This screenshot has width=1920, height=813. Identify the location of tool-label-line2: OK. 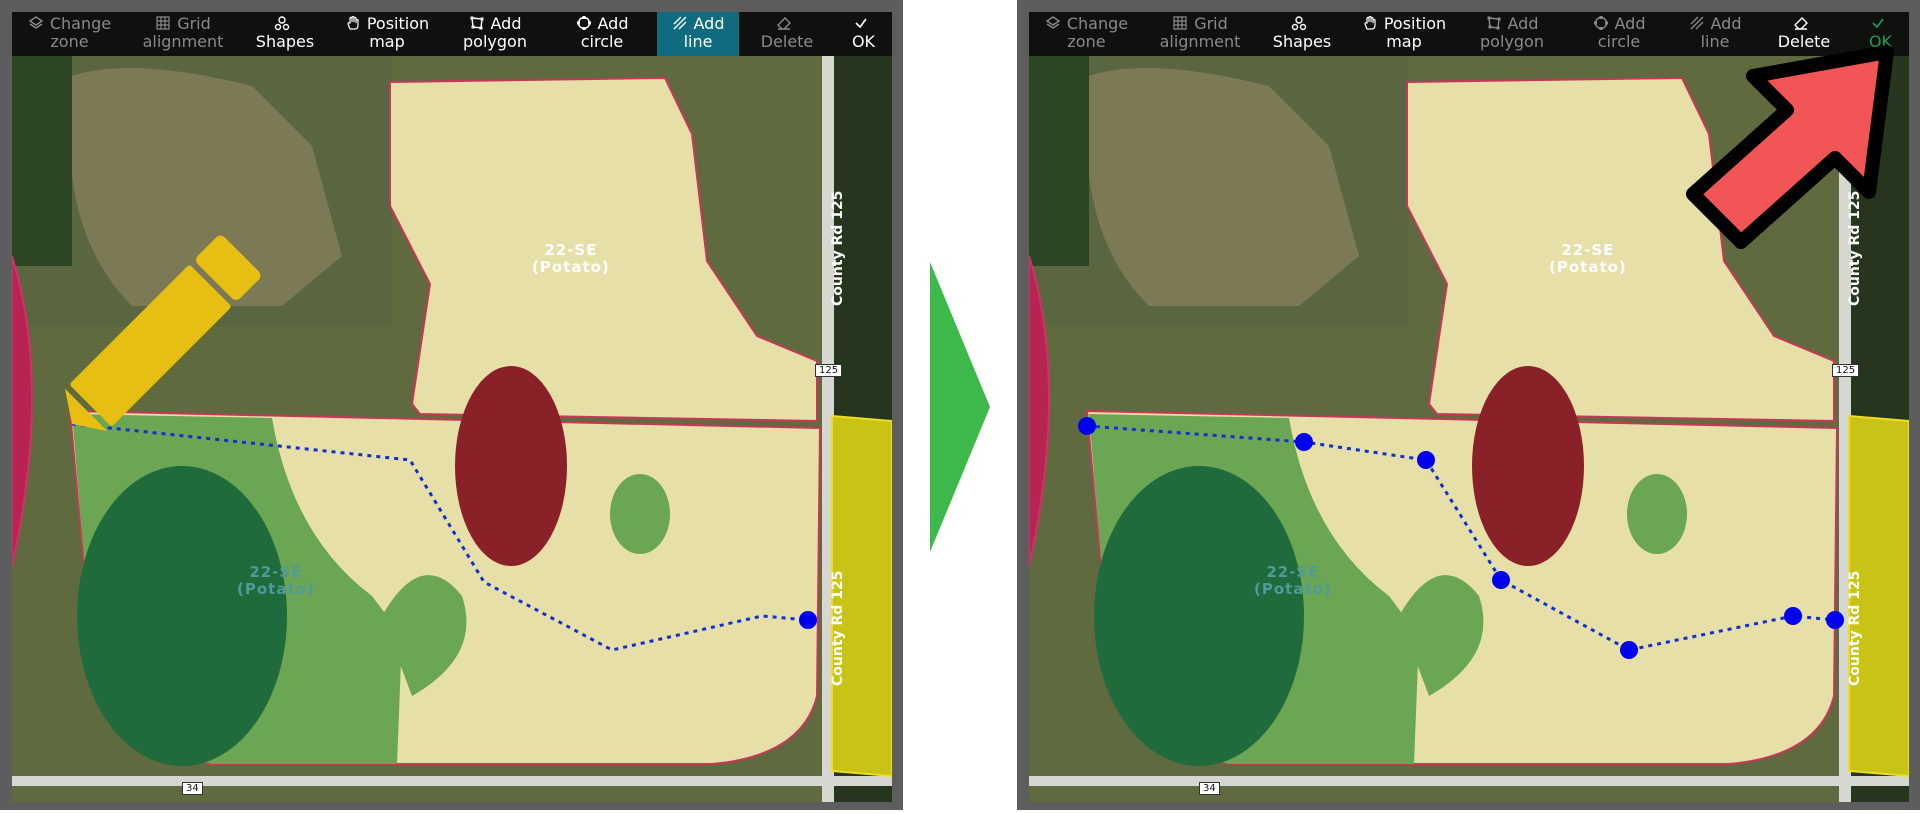
(863, 41).